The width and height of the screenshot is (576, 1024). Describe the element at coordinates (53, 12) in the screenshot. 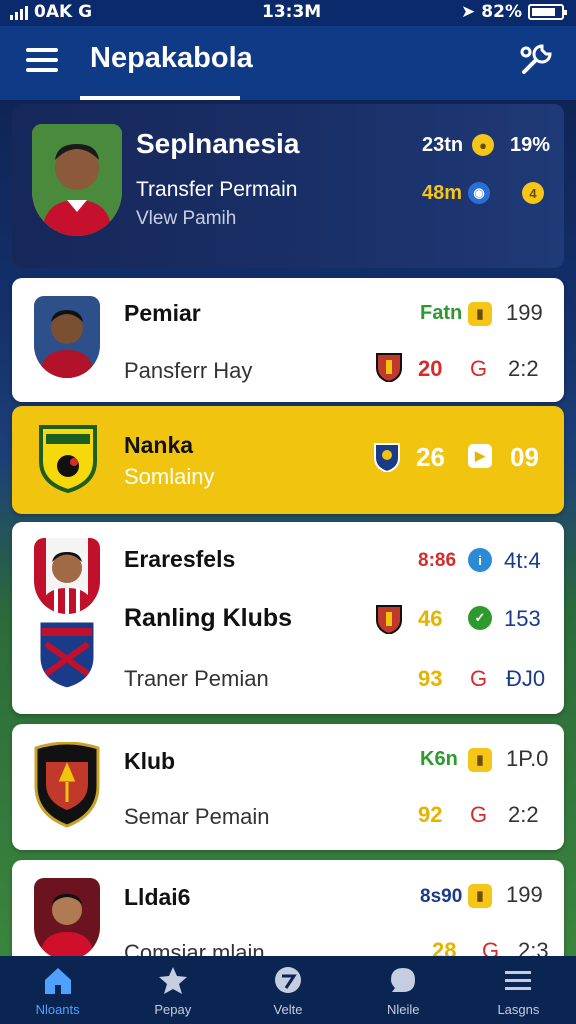

I see `carrier-label: 0AK` at that location.